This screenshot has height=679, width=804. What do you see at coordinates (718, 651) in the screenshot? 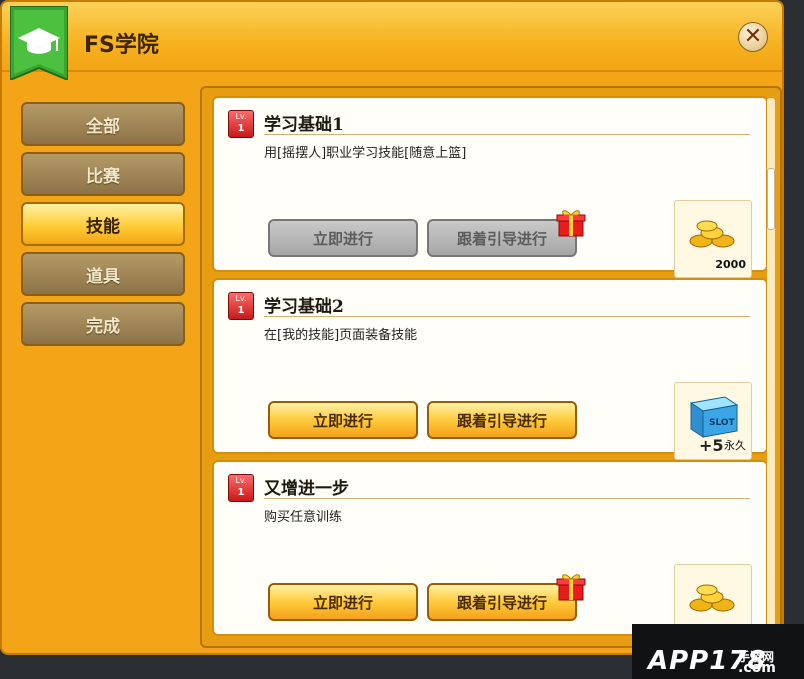
I see `watermark: APP178 手游网 .com` at bounding box center [718, 651].